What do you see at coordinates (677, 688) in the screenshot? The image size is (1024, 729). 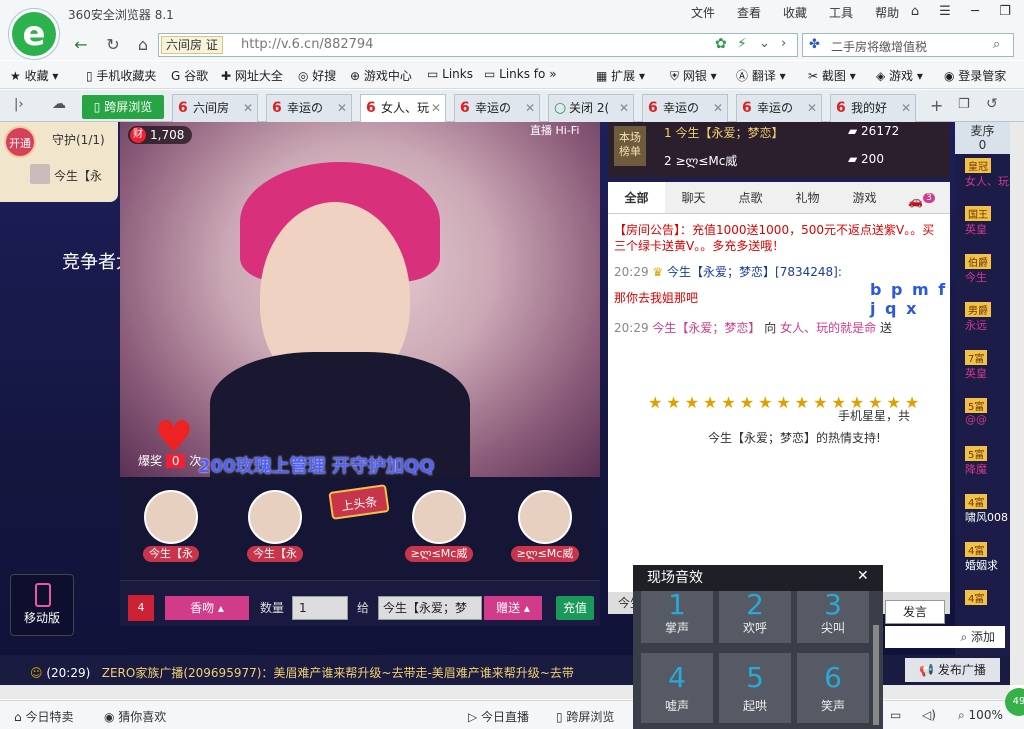 I see `sound-key-4: 4 嘘声` at bounding box center [677, 688].